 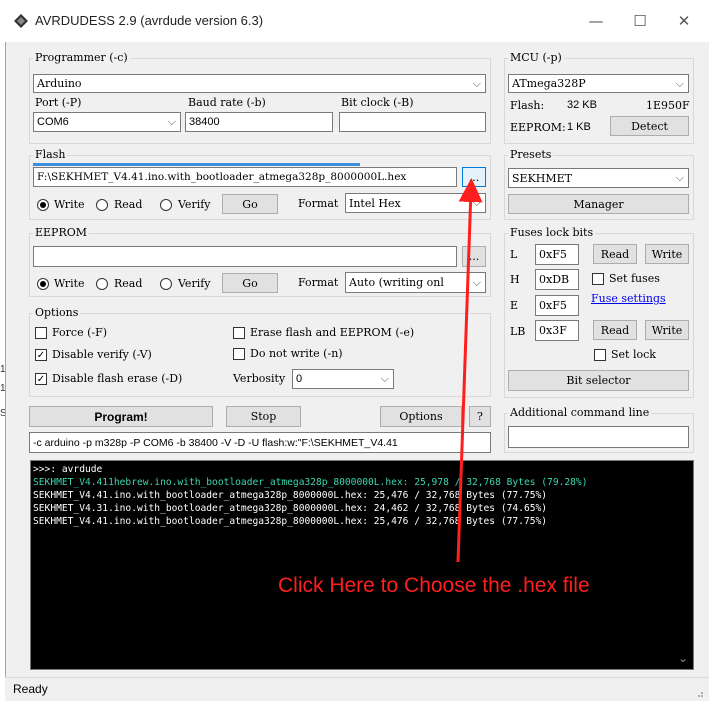 I want to click on resize-grip-icon, so click(x=699, y=693).